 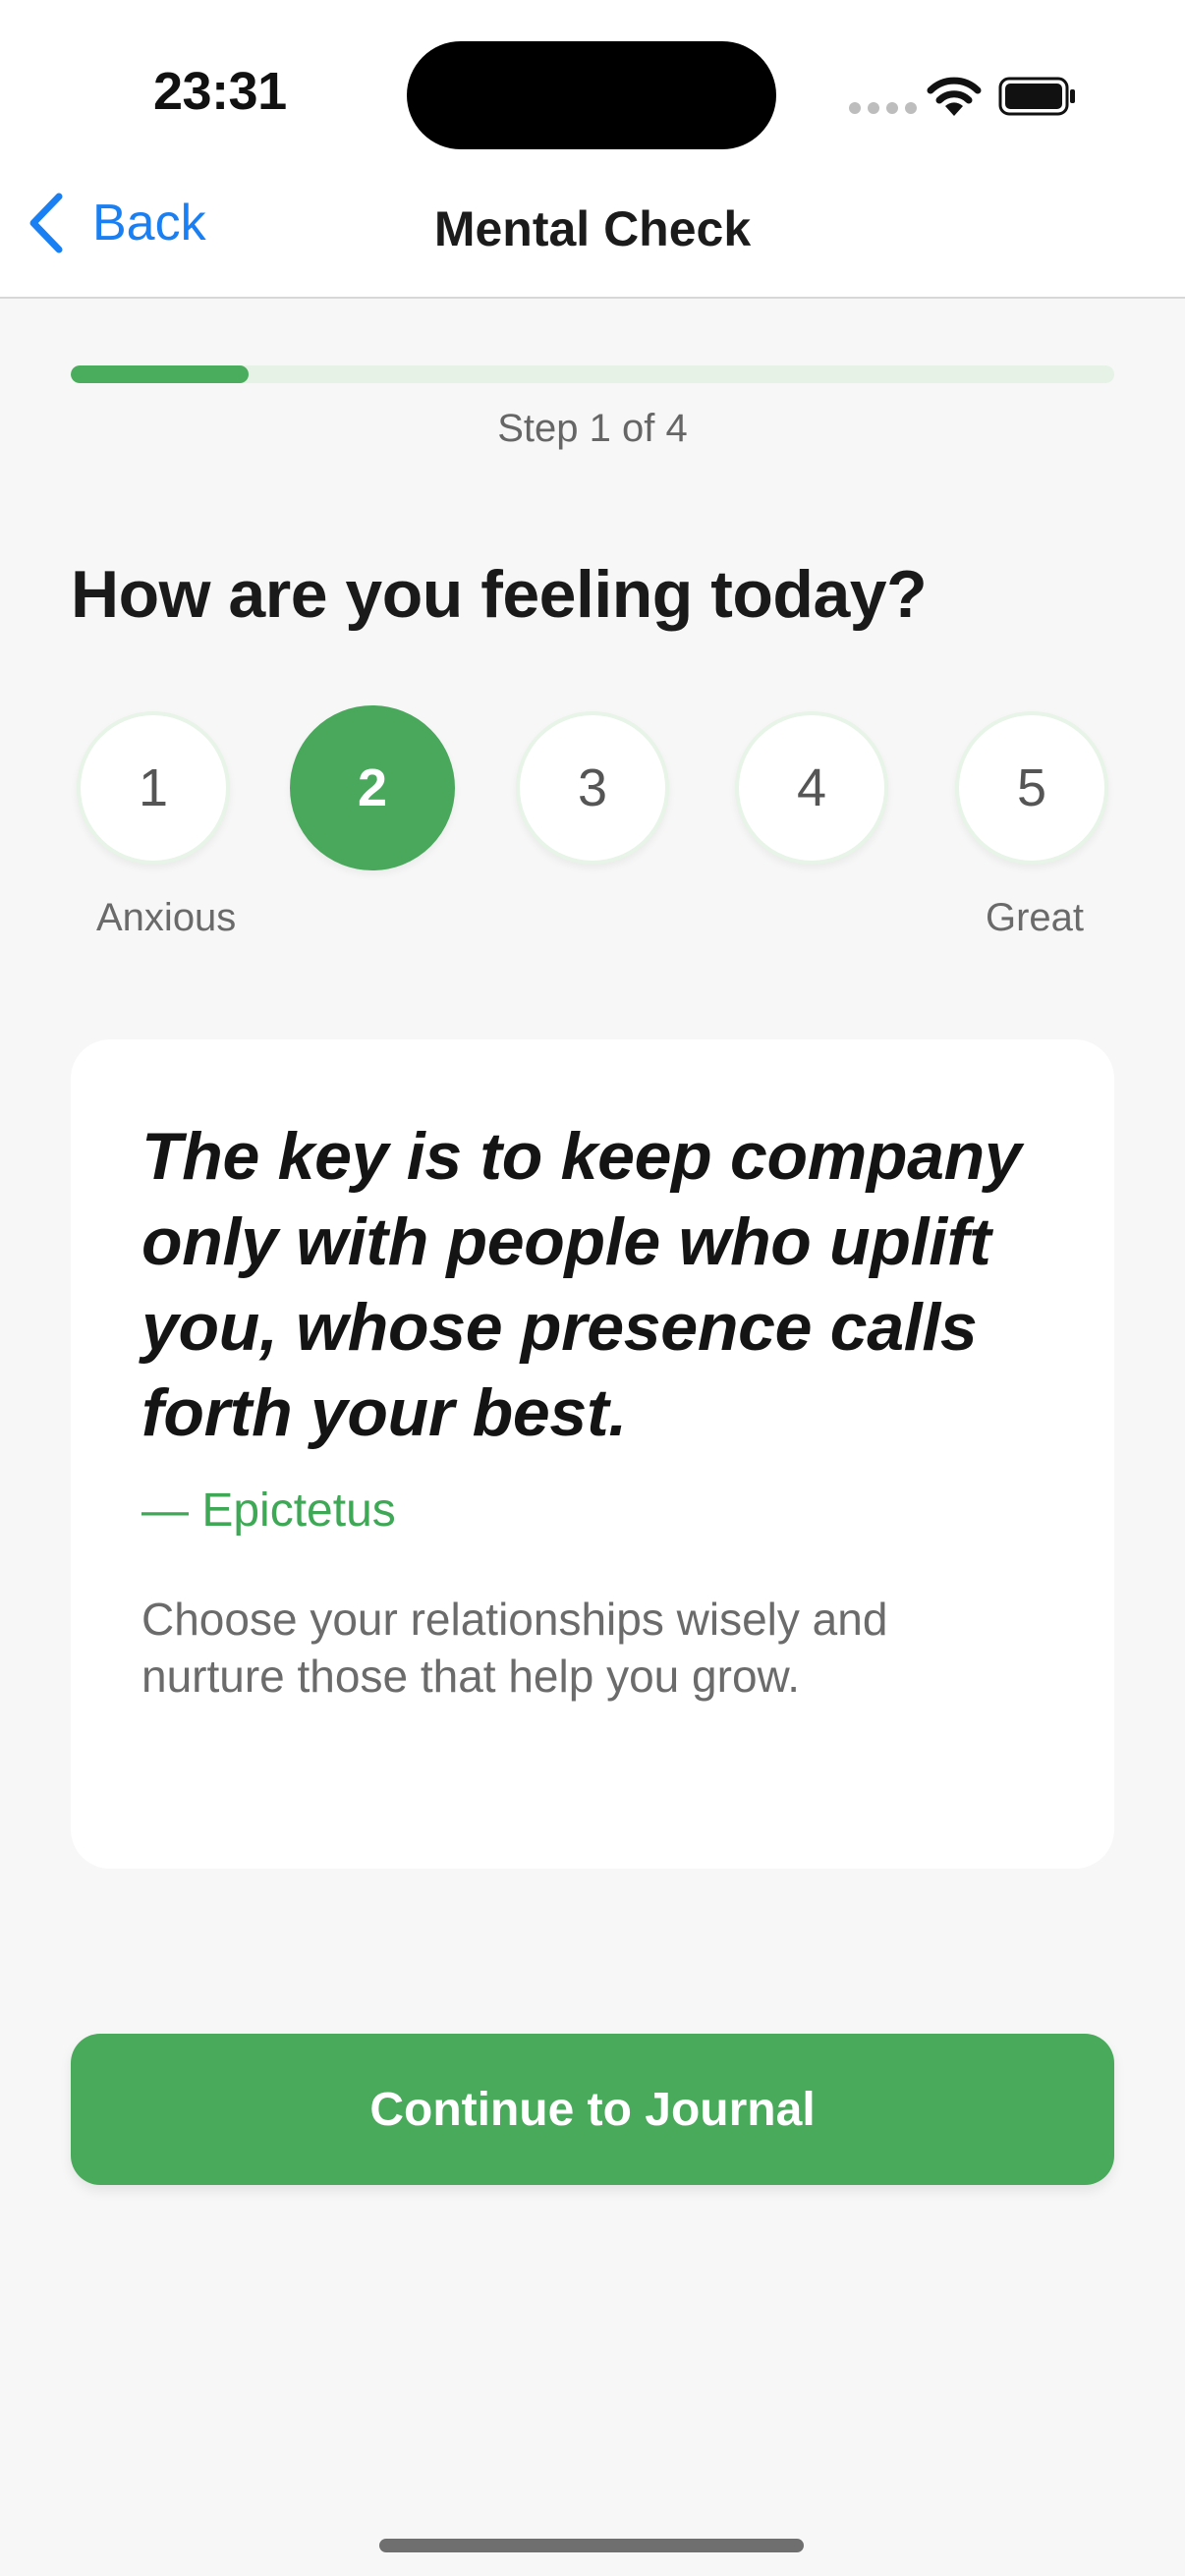 What do you see at coordinates (592, 2545) in the screenshot?
I see `home-indicator` at bounding box center [592, 2545].